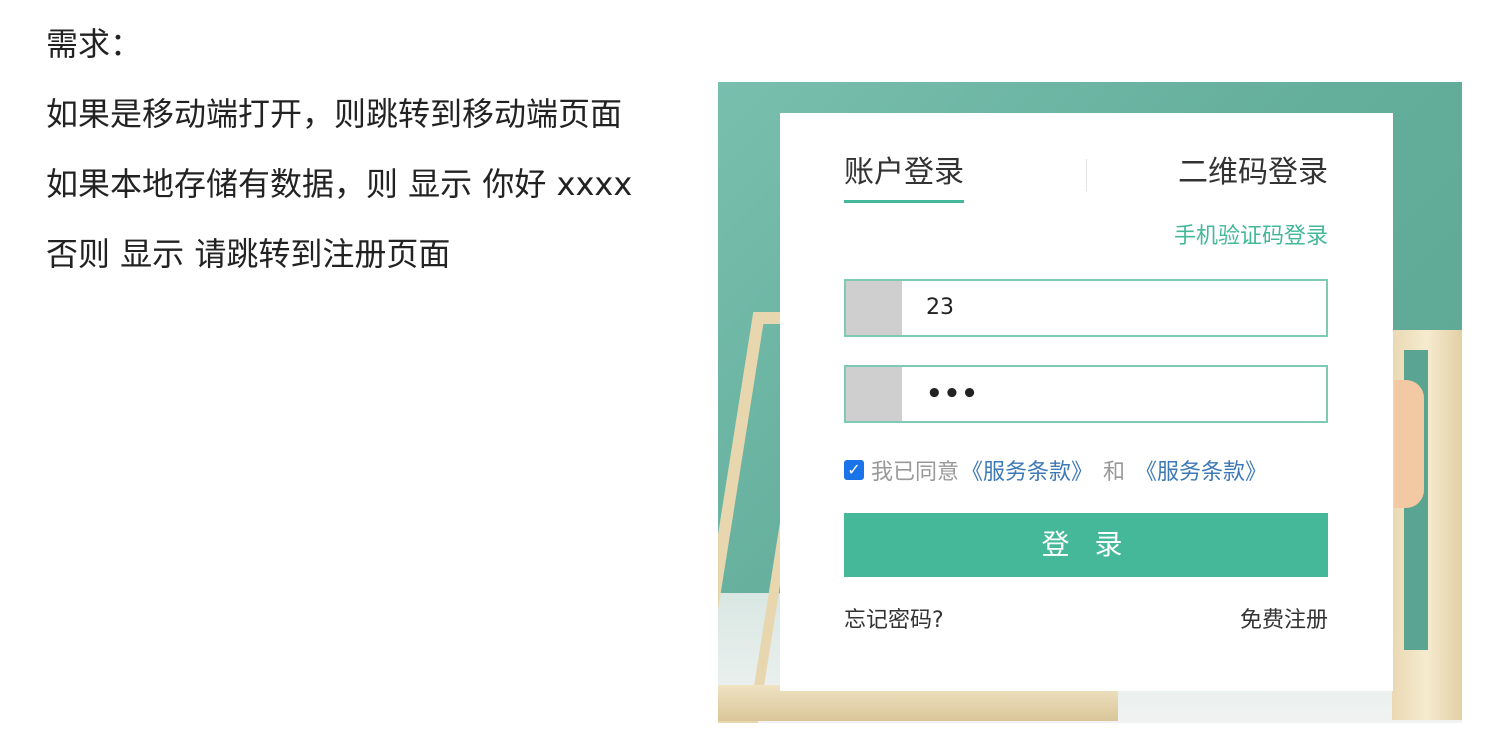 This screenshot has height=753, width=1501. I want to click on user-icon, so click(874, 308).